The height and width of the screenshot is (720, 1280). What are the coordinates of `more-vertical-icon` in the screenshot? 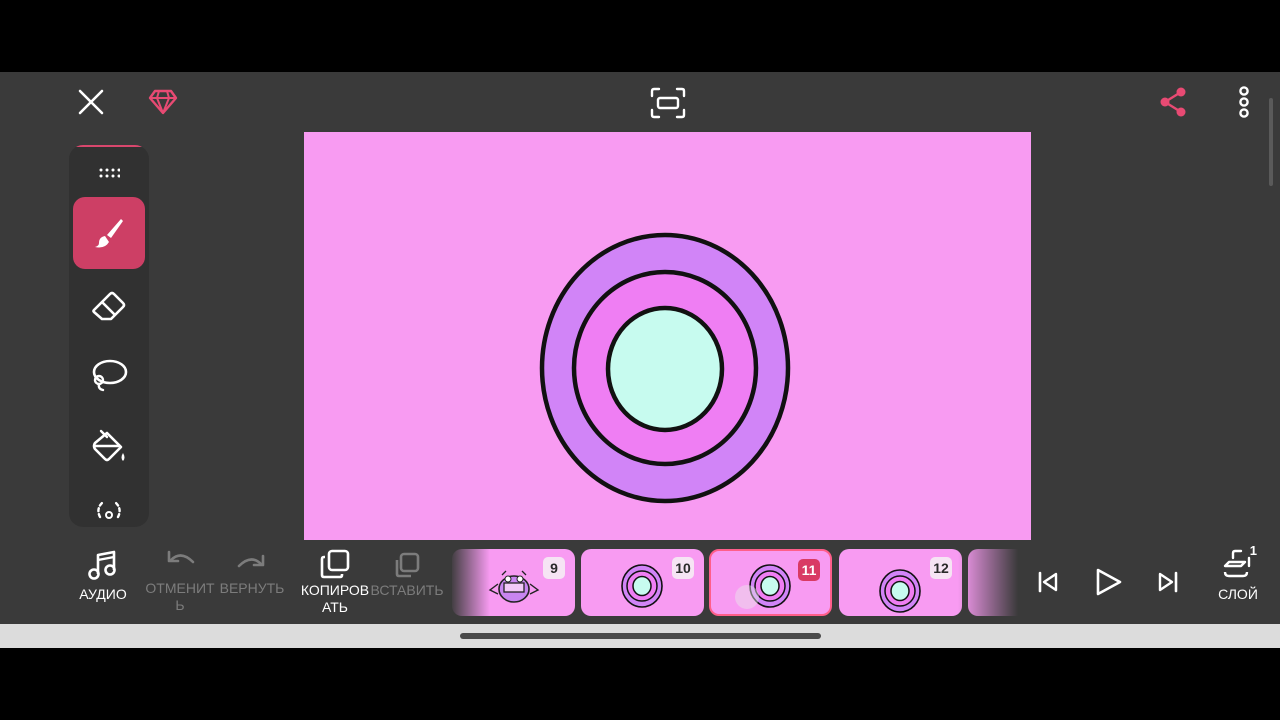 It's located at (1244, 102).